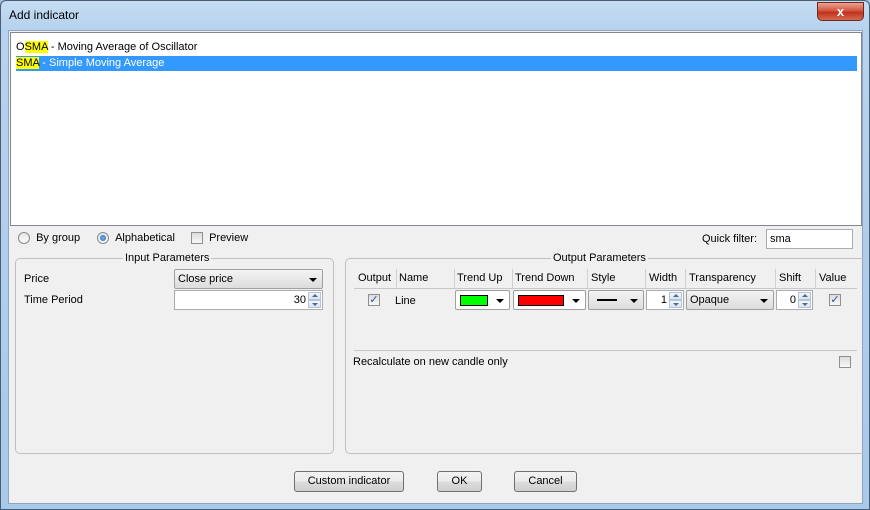 This screenshot has width=870, height=510. What do you see at coordinates (833, 278) in the screenshot?
I see `col-header-value: Value` at bounding box center [833, 278].